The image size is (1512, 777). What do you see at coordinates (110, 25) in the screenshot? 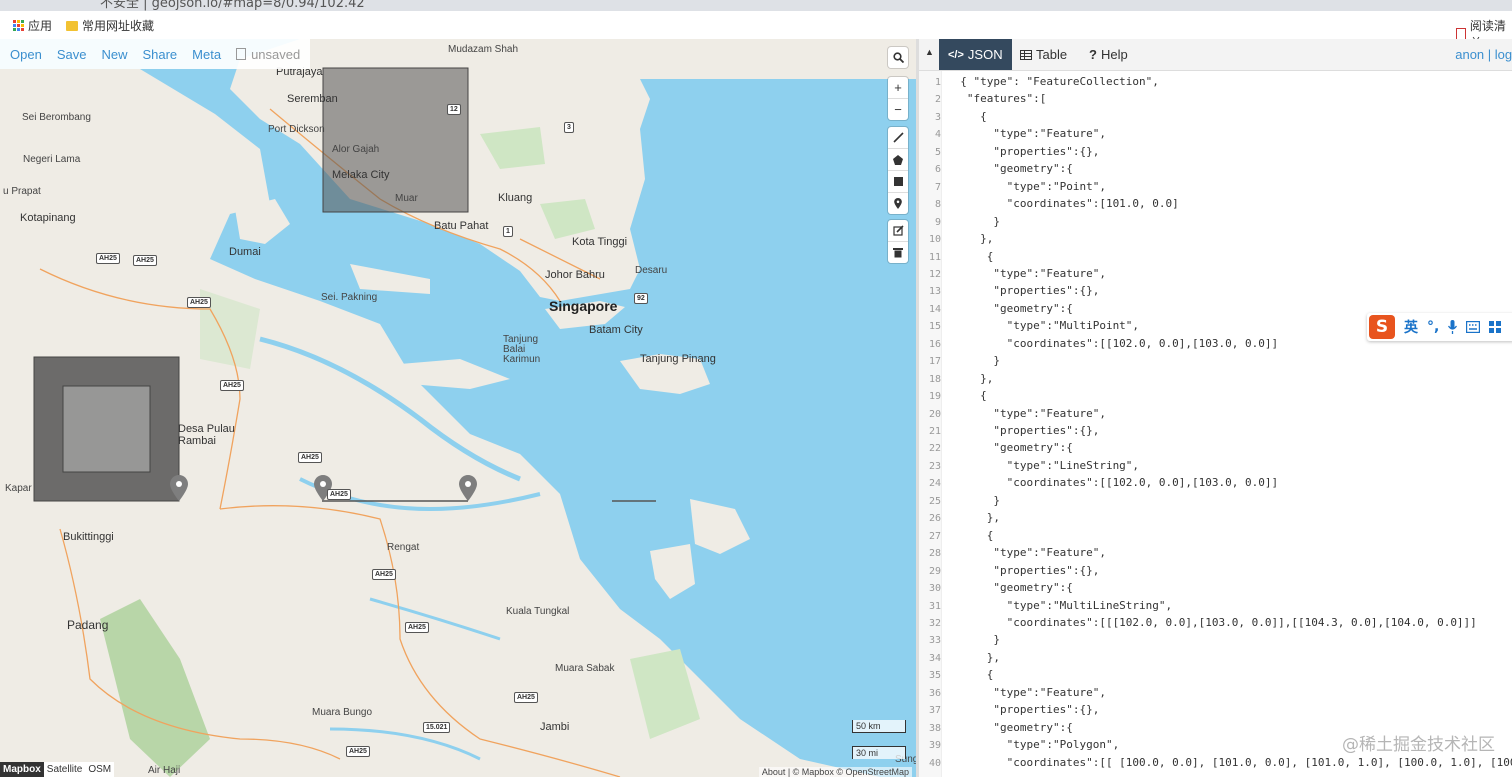
I see `bookmark-folder: 常用网址收藏` at bounding box center [110, 25].